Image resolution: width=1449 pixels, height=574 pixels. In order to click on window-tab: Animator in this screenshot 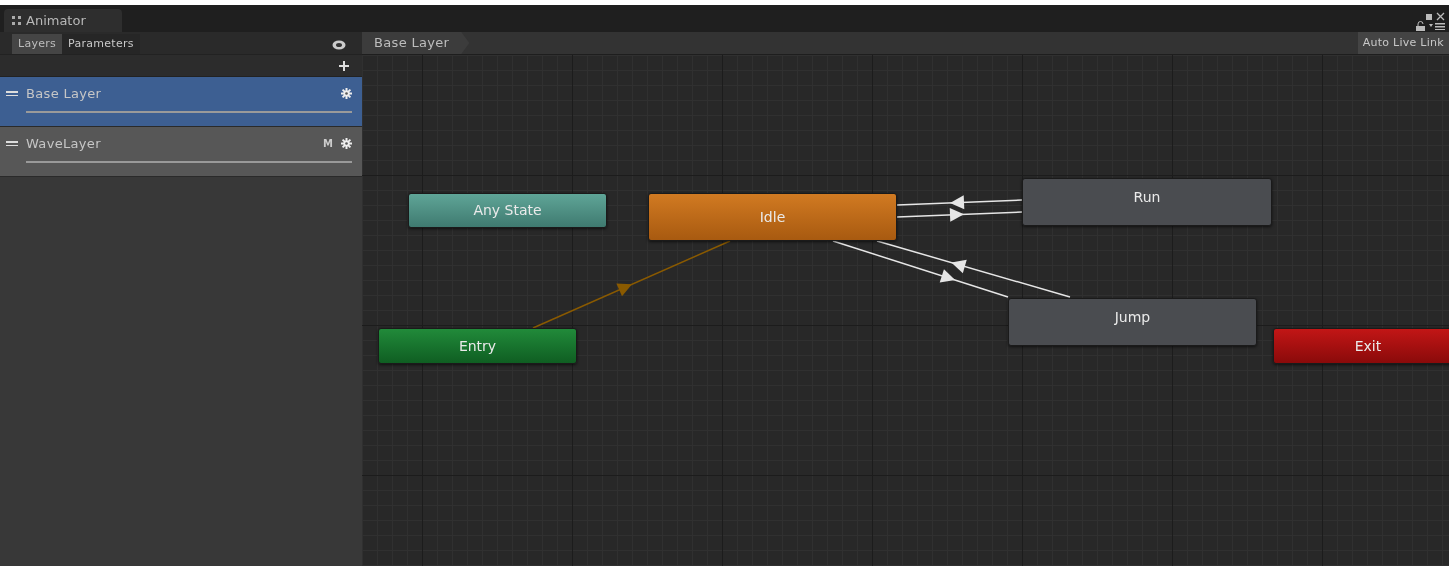, I will do `click(63, 20)`.